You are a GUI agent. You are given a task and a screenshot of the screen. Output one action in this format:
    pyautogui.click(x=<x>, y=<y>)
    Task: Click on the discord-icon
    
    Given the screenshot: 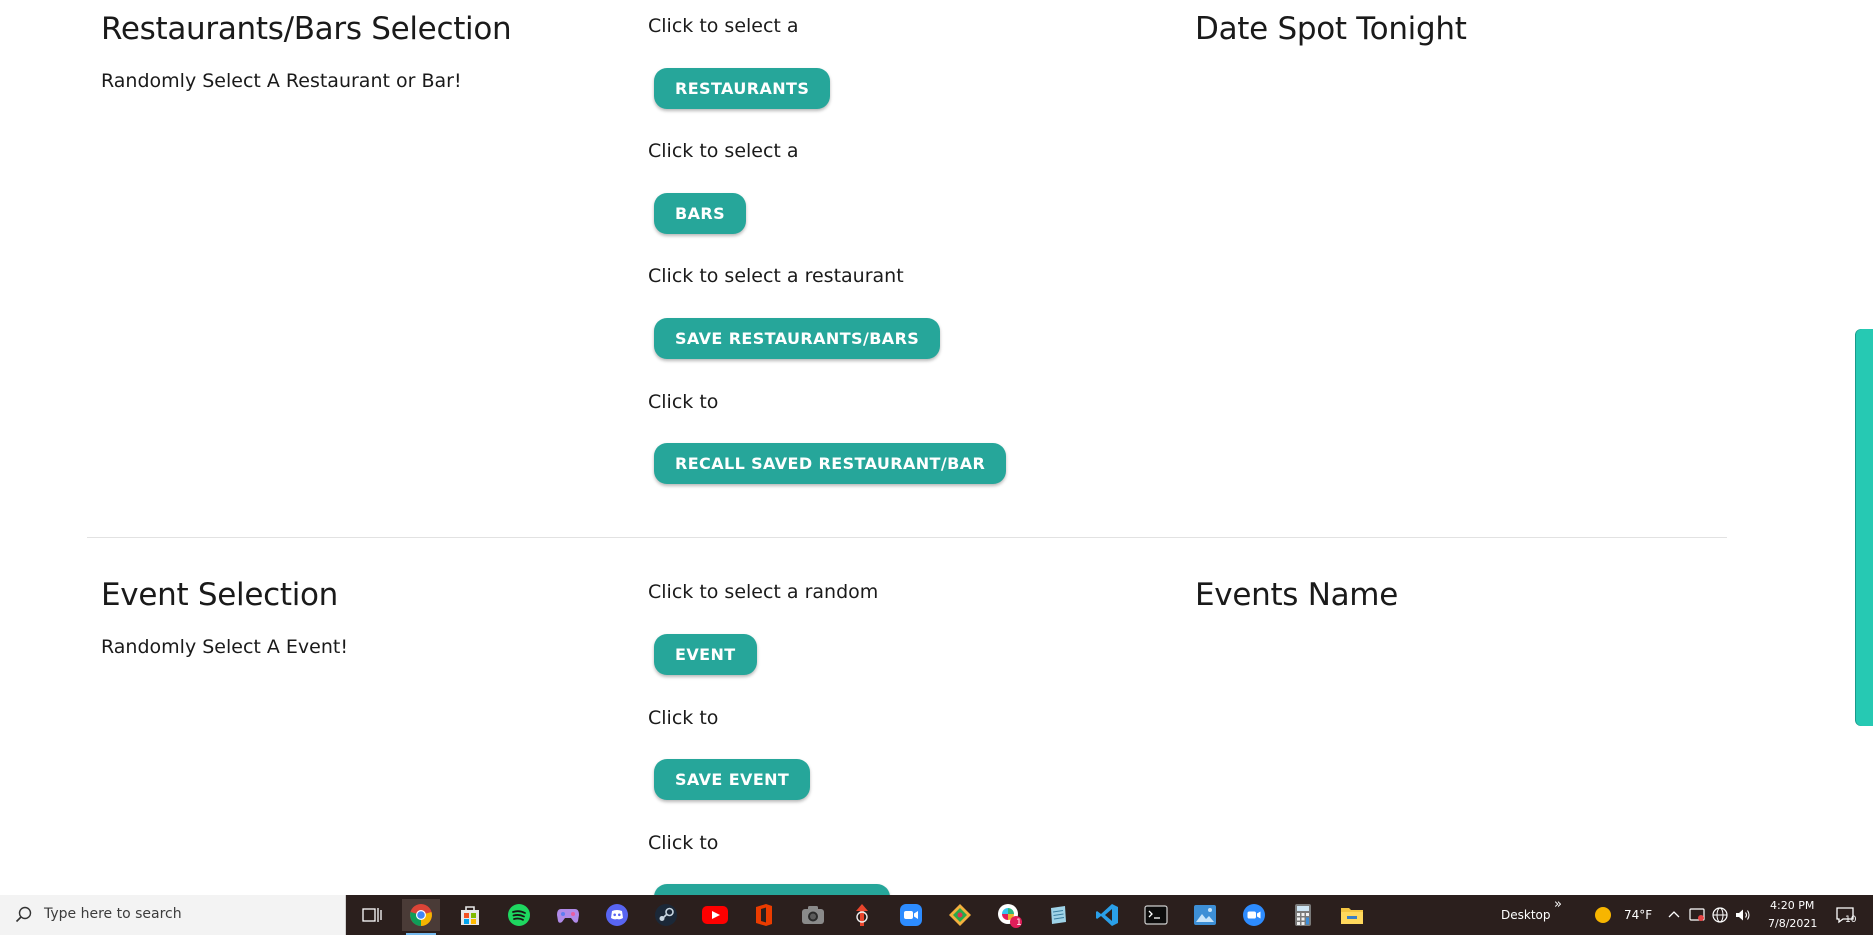 What is the action you would take?
    pyautogui.click(x=617, y=915)
    